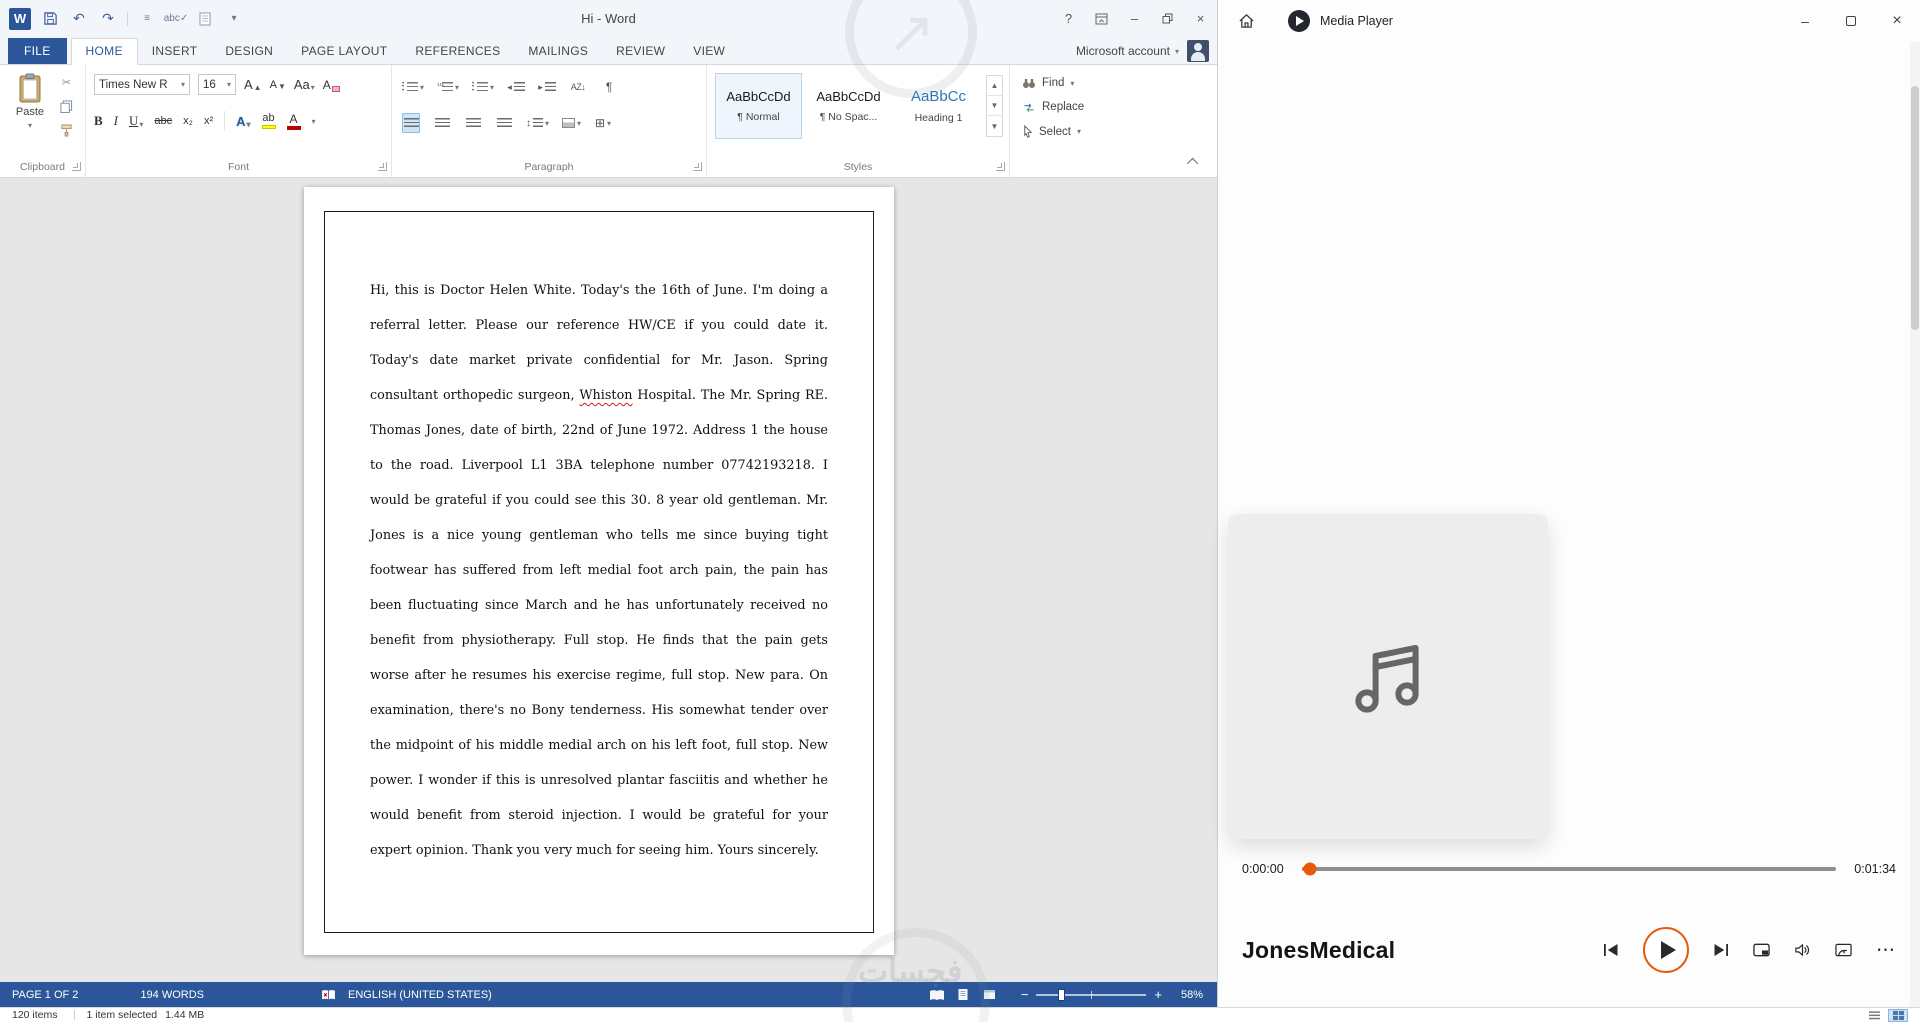  What do you see at coordinates (1091, 994) in the screenshot?
I see `zoom-slider` at bounding box center [1091, 994].